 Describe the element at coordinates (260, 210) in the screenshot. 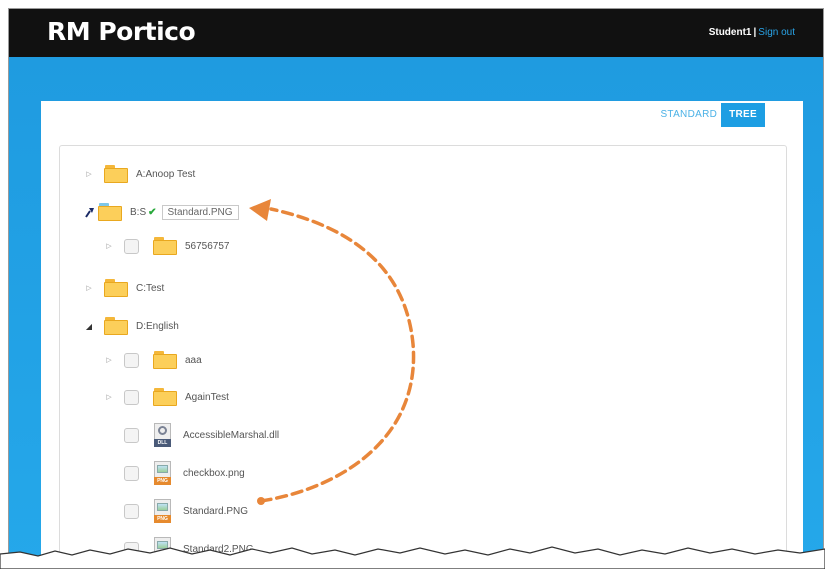

I see `arrowhead-icon` at that location.